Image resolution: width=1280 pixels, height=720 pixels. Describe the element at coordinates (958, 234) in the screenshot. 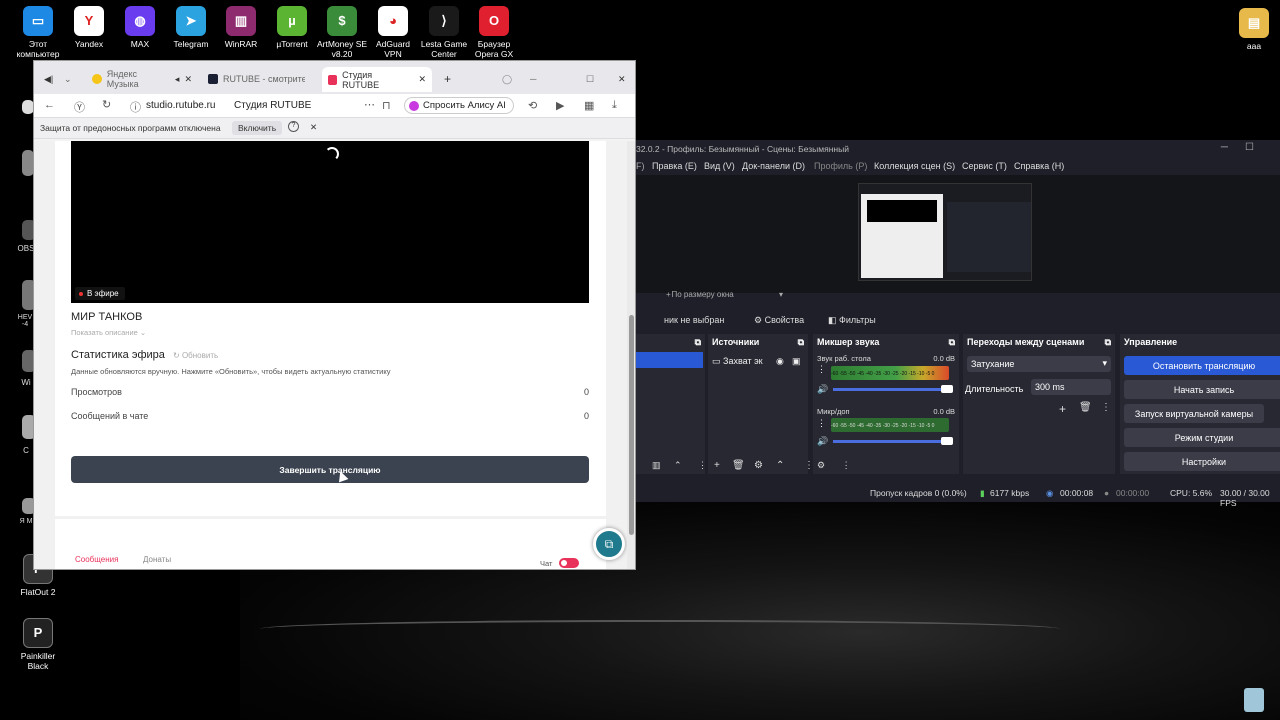

I see `obs-preview` at that location.